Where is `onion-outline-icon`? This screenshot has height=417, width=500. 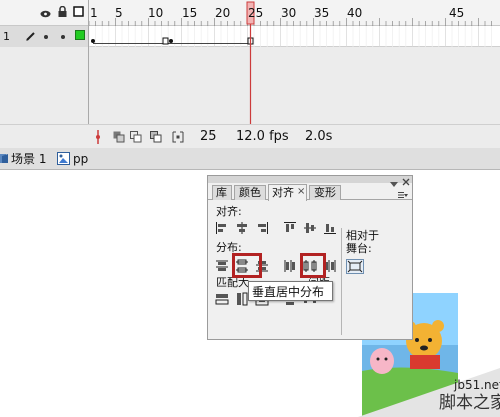
onion-outline-icon is located at coordinates (136, 137).